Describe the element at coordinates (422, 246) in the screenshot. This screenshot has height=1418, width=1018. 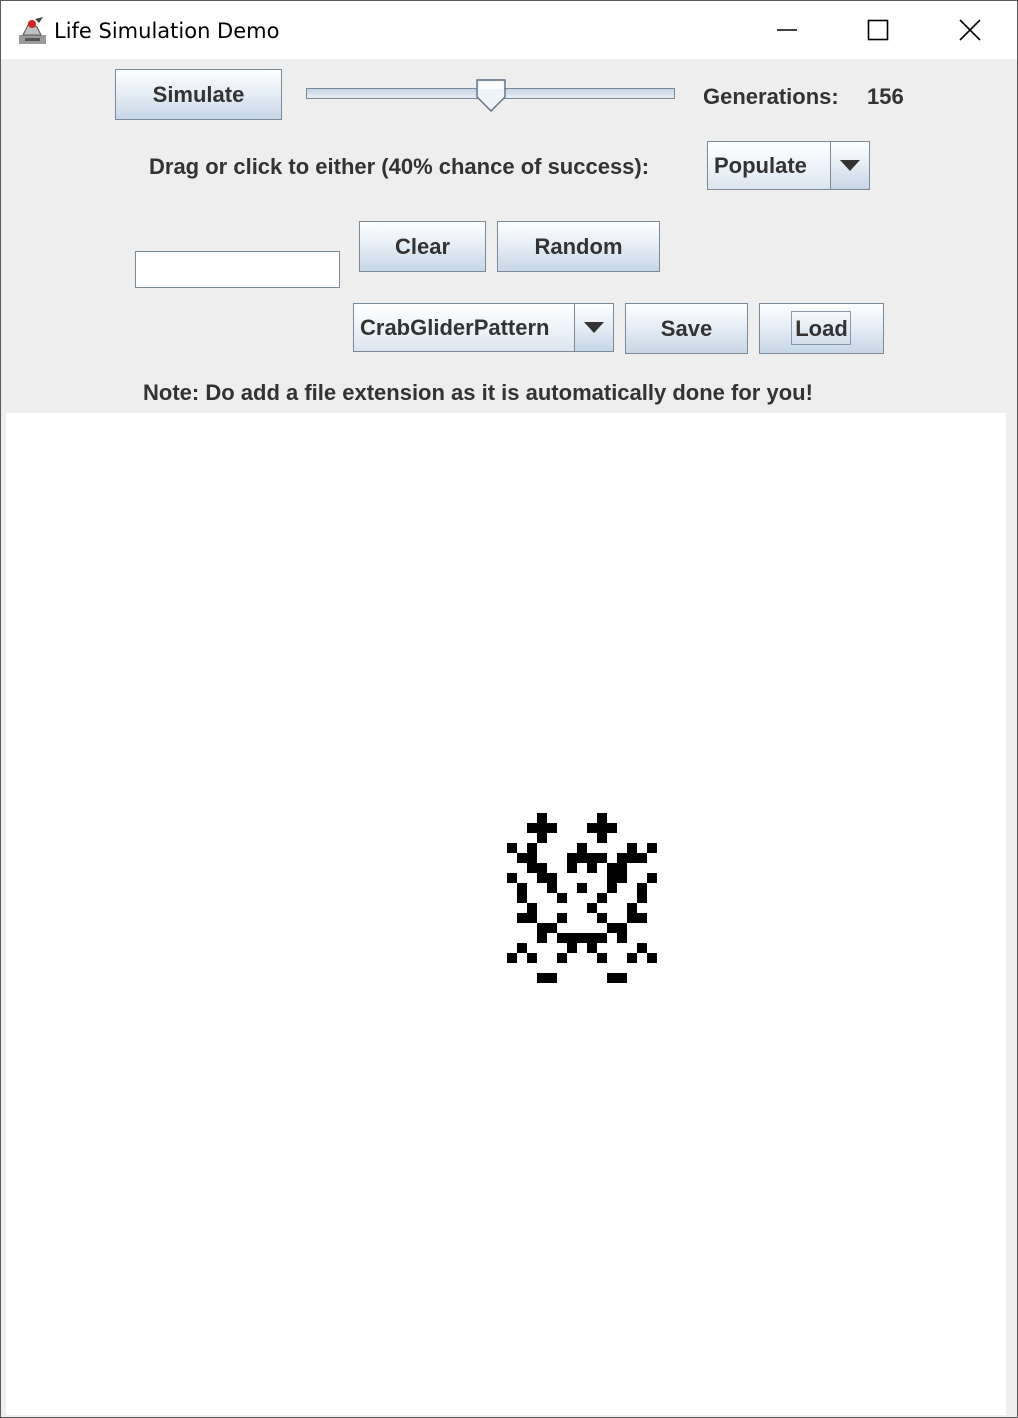
I see `clear-button: Clear` at that location.